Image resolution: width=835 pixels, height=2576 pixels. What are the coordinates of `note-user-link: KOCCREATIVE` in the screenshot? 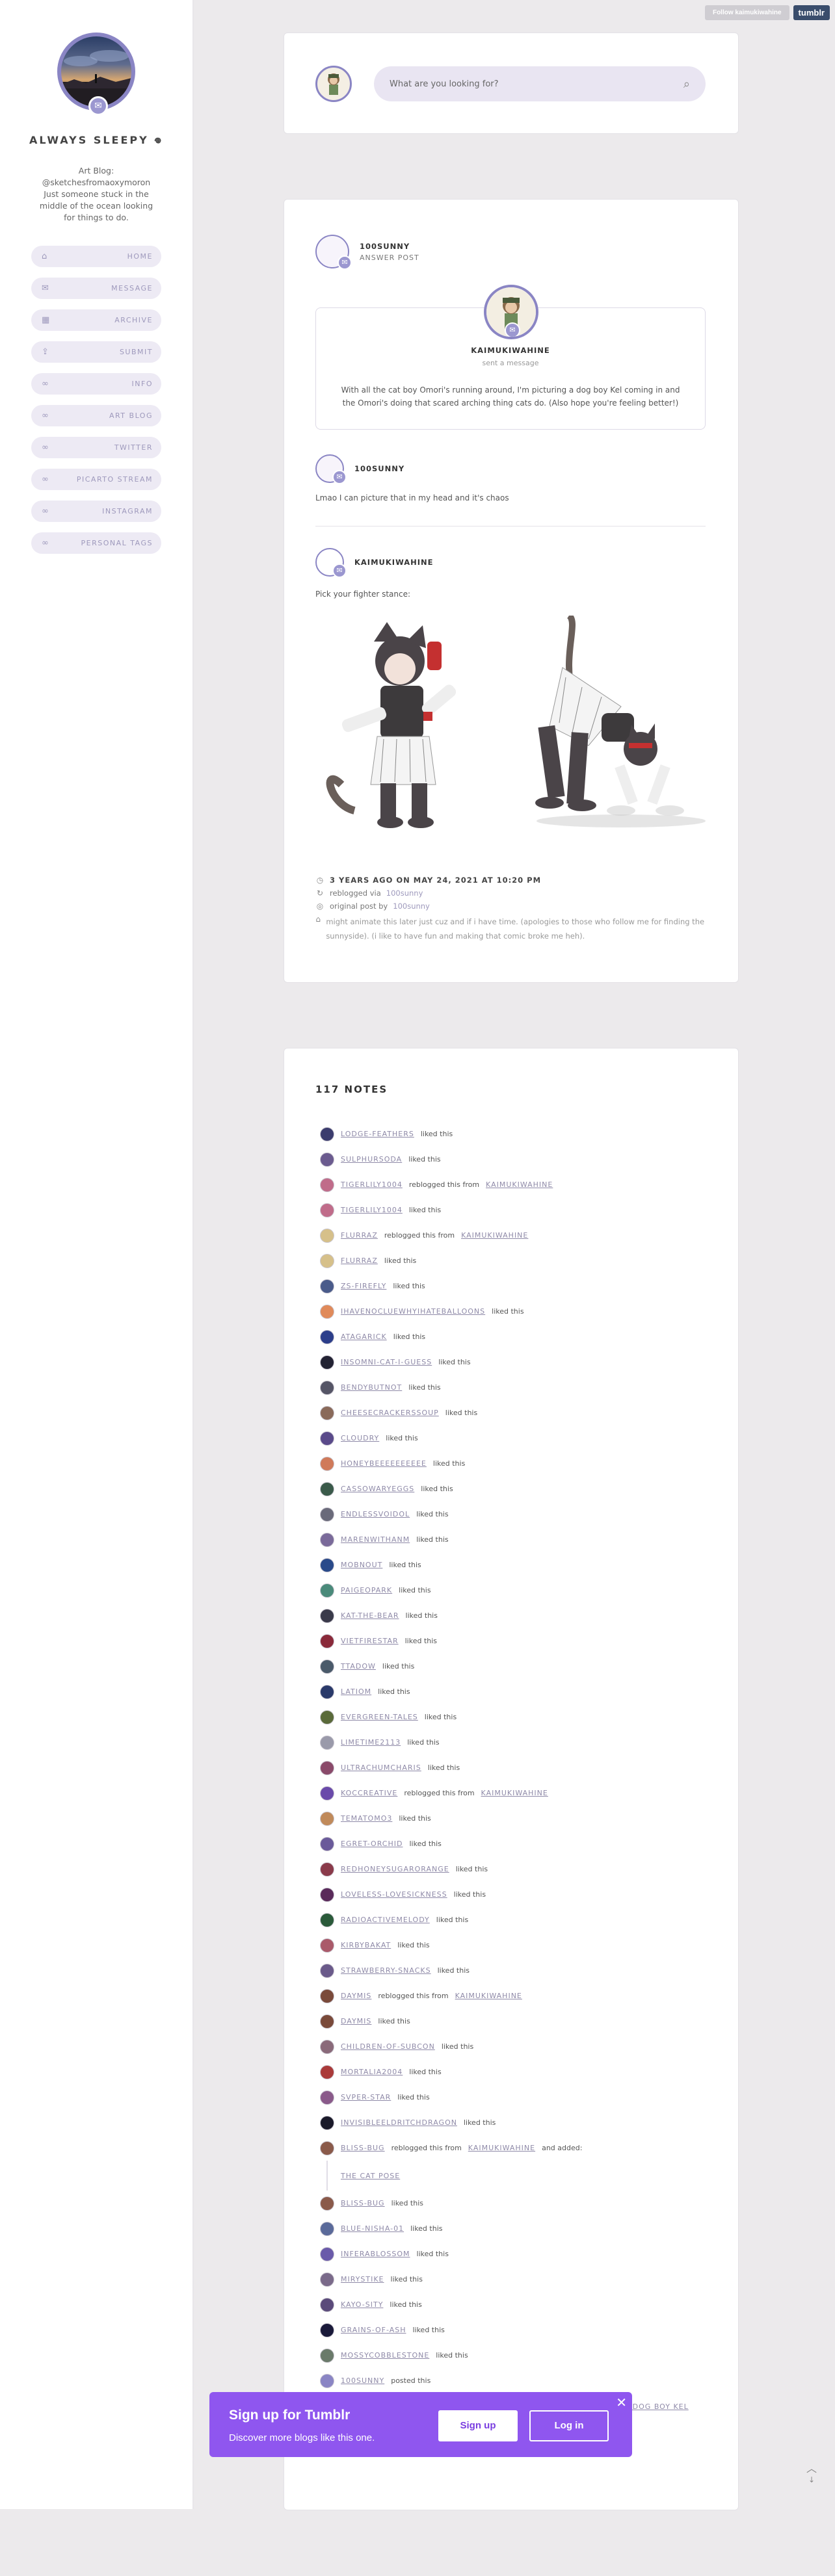 It's located at (369, 1793).